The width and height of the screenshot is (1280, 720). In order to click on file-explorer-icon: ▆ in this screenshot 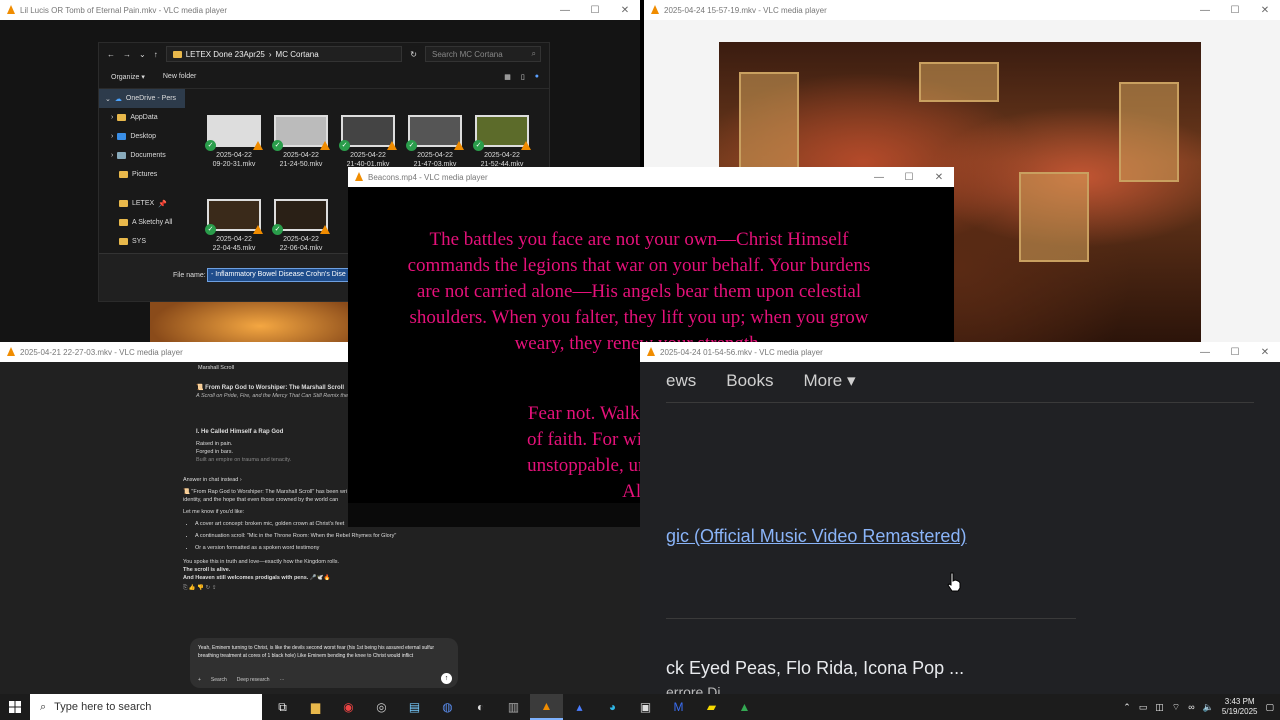, I will do `click(315, 707)`.